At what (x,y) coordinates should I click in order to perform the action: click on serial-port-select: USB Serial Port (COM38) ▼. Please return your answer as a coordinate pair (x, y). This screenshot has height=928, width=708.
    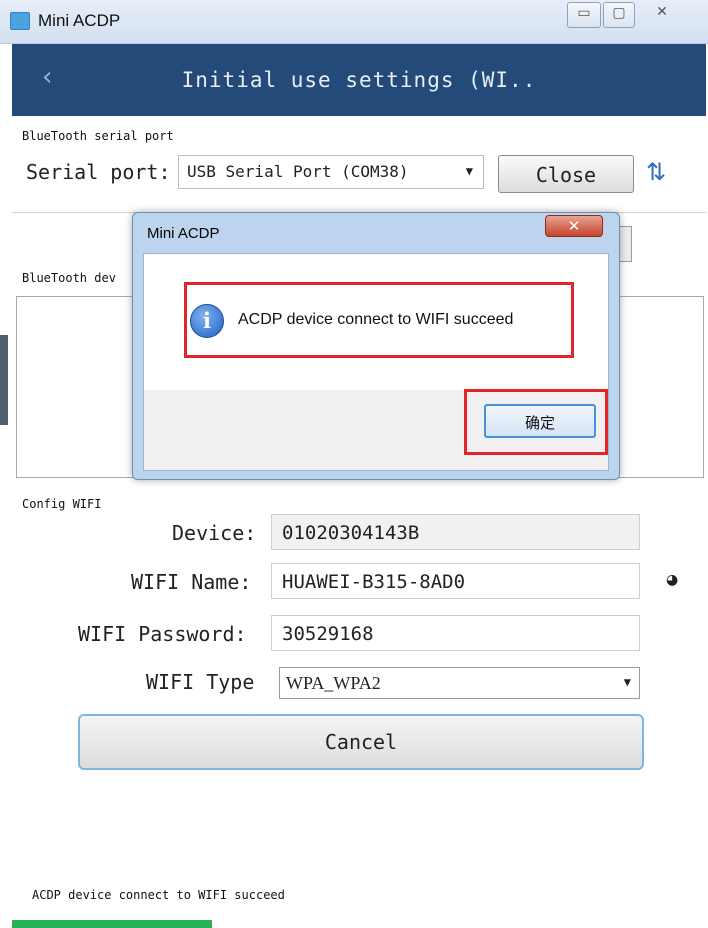
    Looking at the image, I should click on (331, 172).